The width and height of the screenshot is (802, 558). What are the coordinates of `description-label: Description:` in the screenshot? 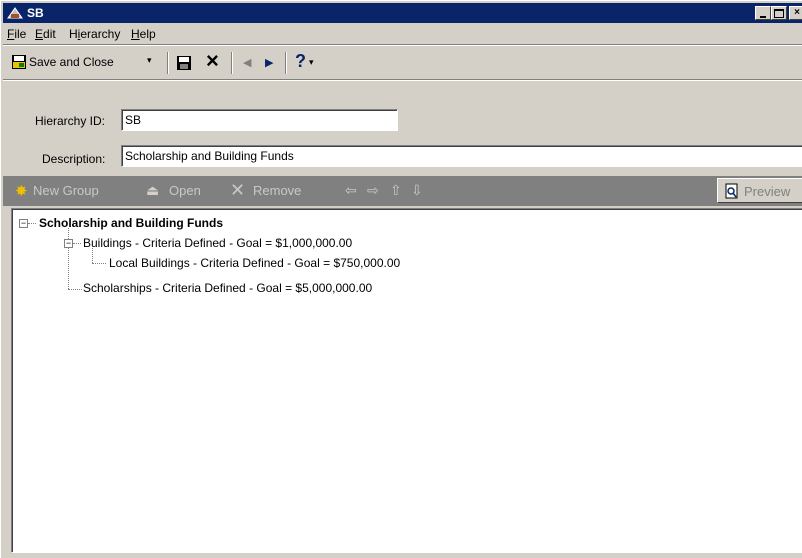 It's located at (74, 159).